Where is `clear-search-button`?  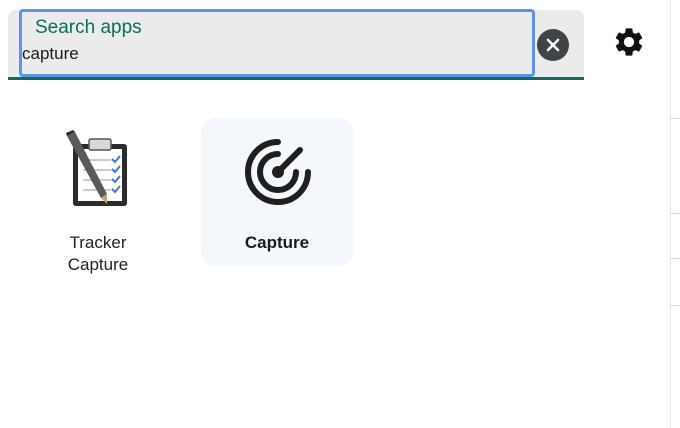 clear-search-button is located at coordinates (553, 45).